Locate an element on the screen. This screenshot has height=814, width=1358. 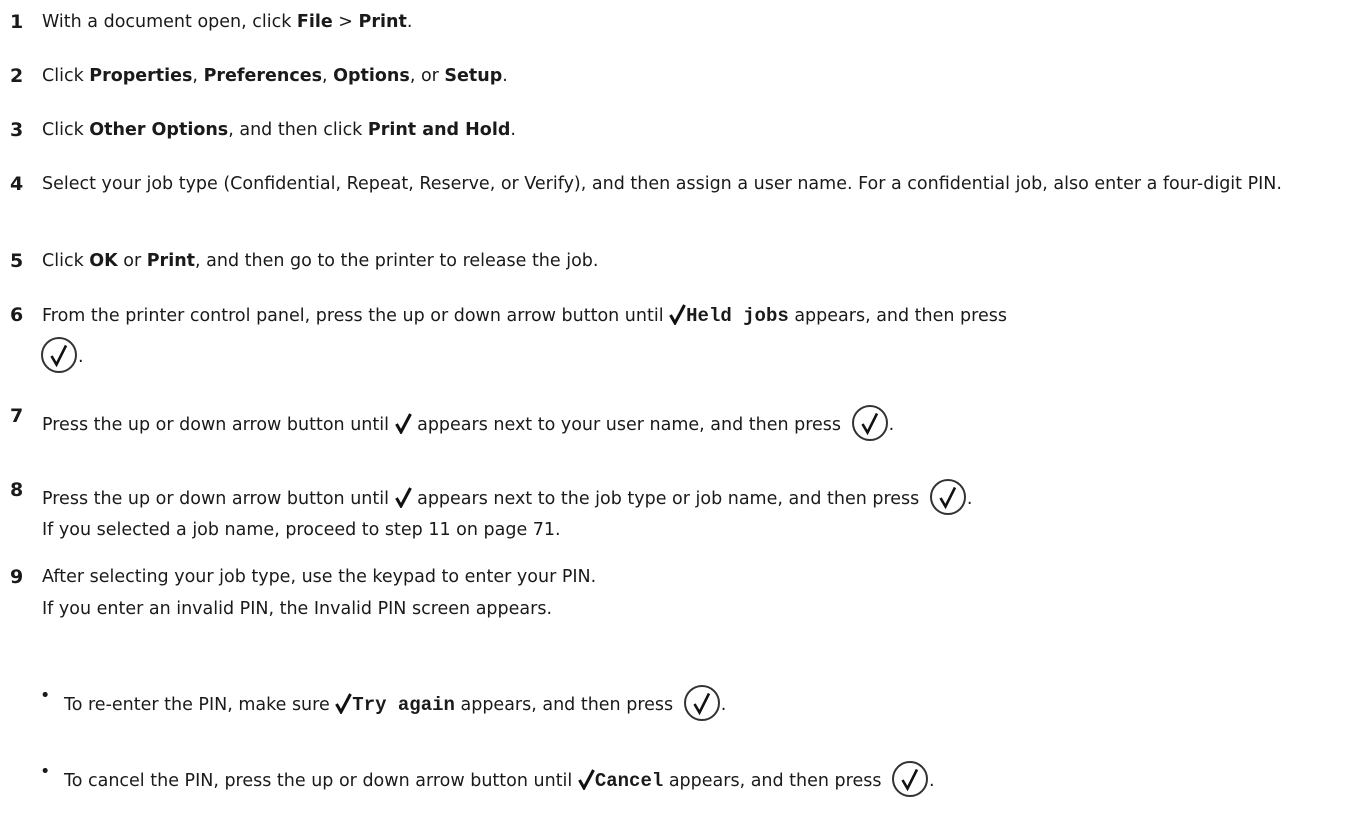
bold-setup: Setup is located at coordinates (473, 76).